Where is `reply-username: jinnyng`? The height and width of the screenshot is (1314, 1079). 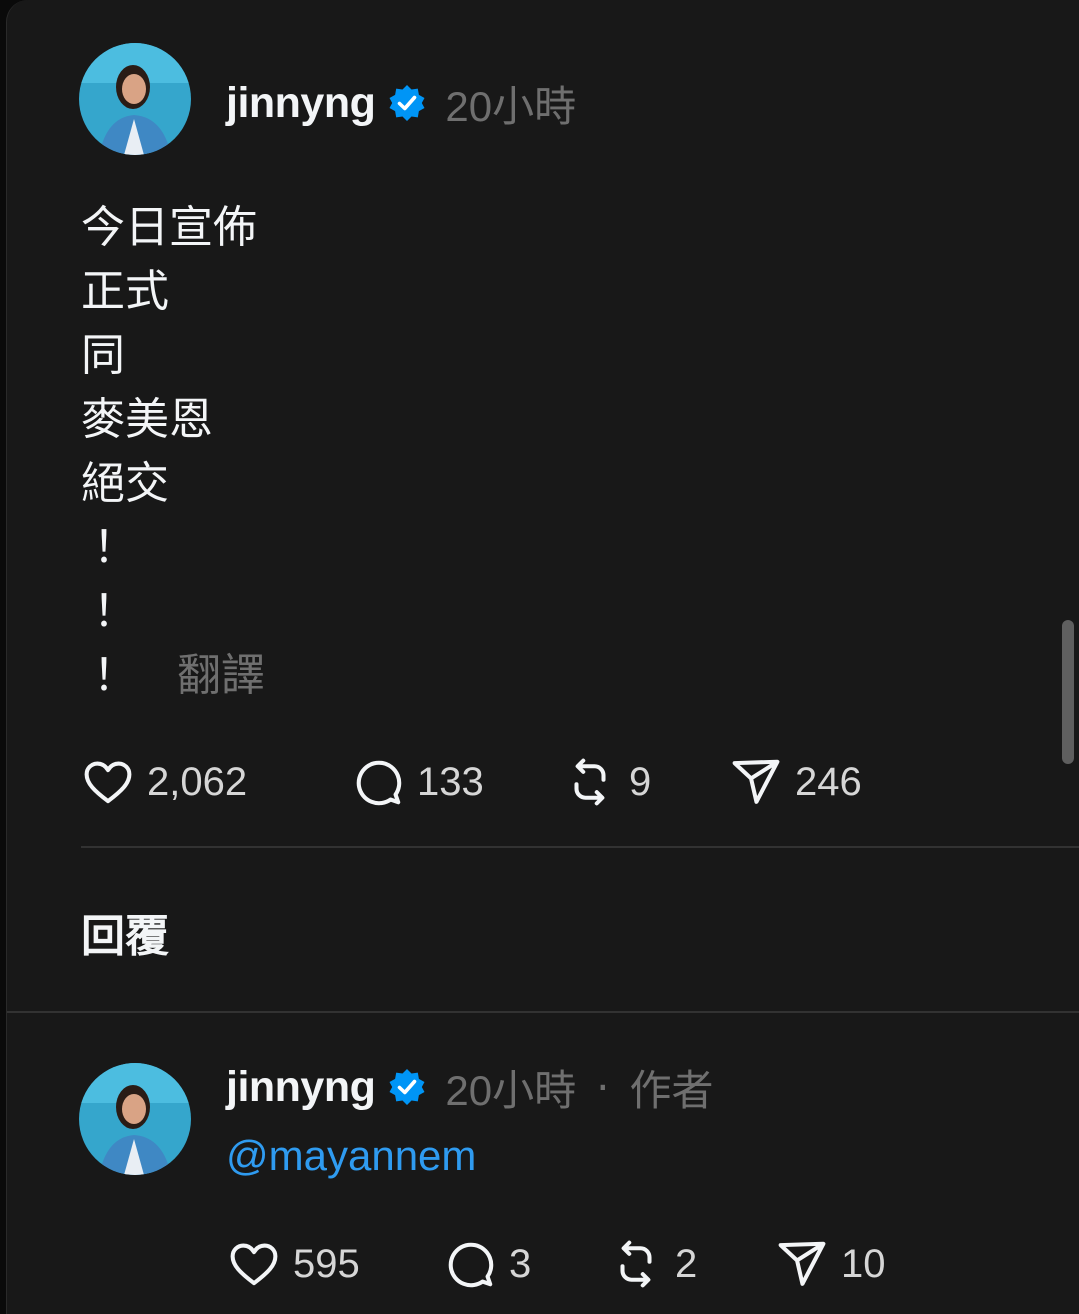 reply-username: jinnyng is located at coordinates (301, 1087).